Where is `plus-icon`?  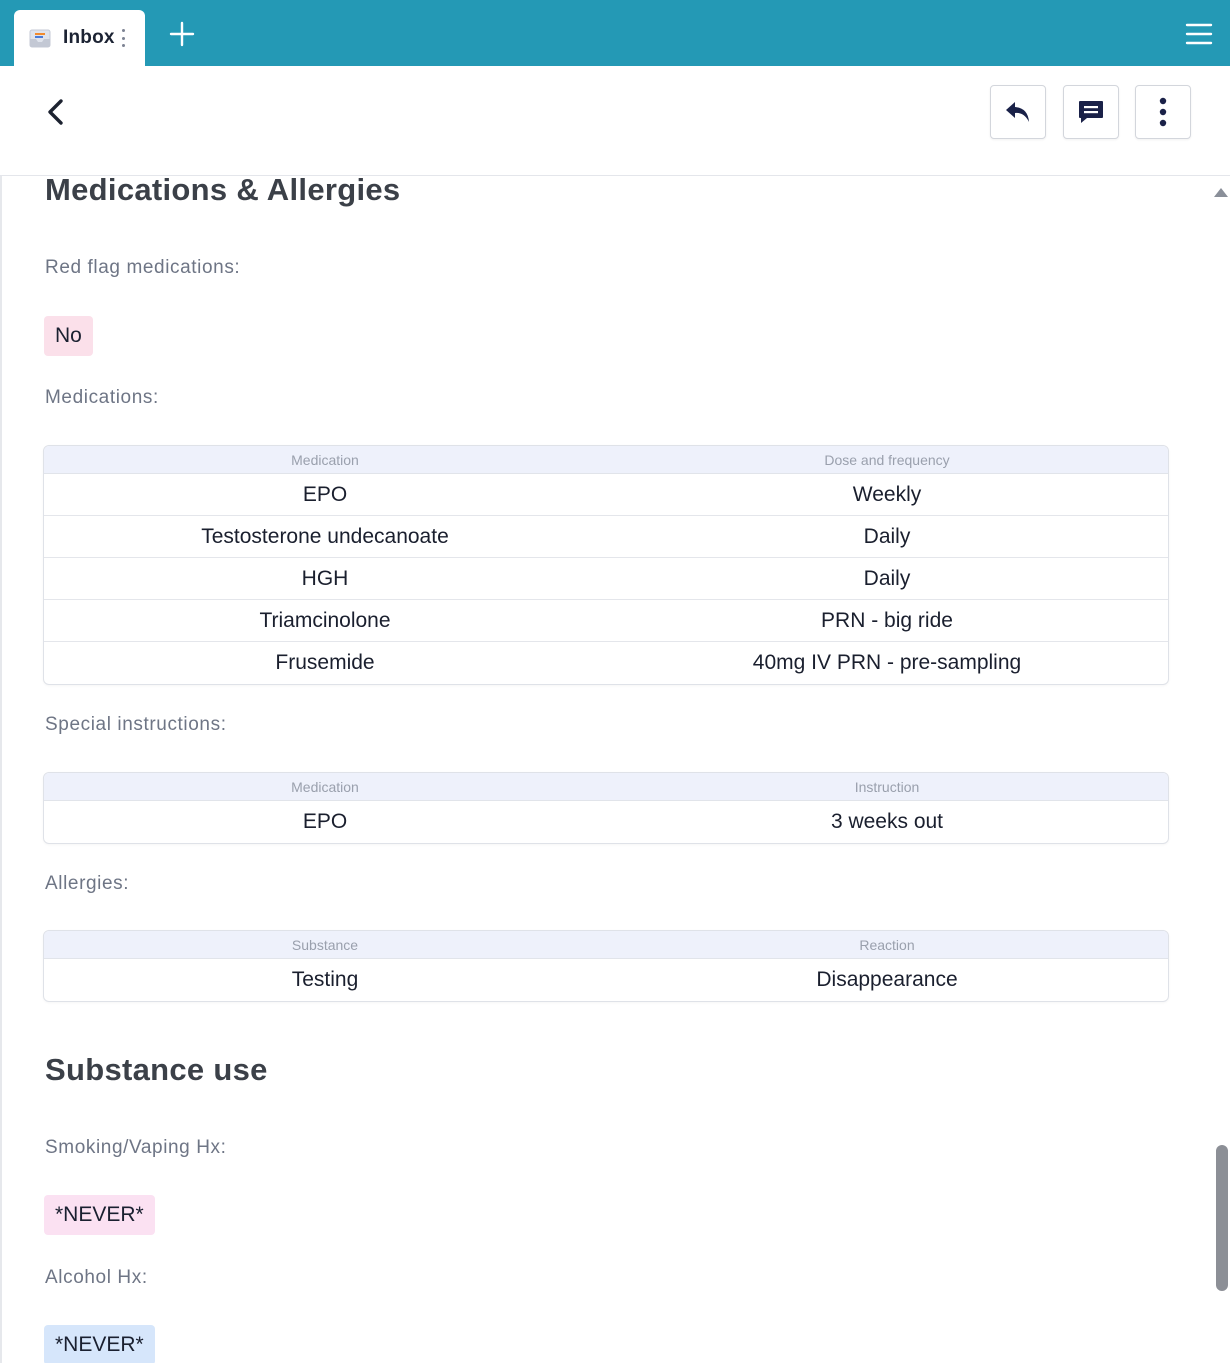
plus-icon is located at coordinates (182, 34).